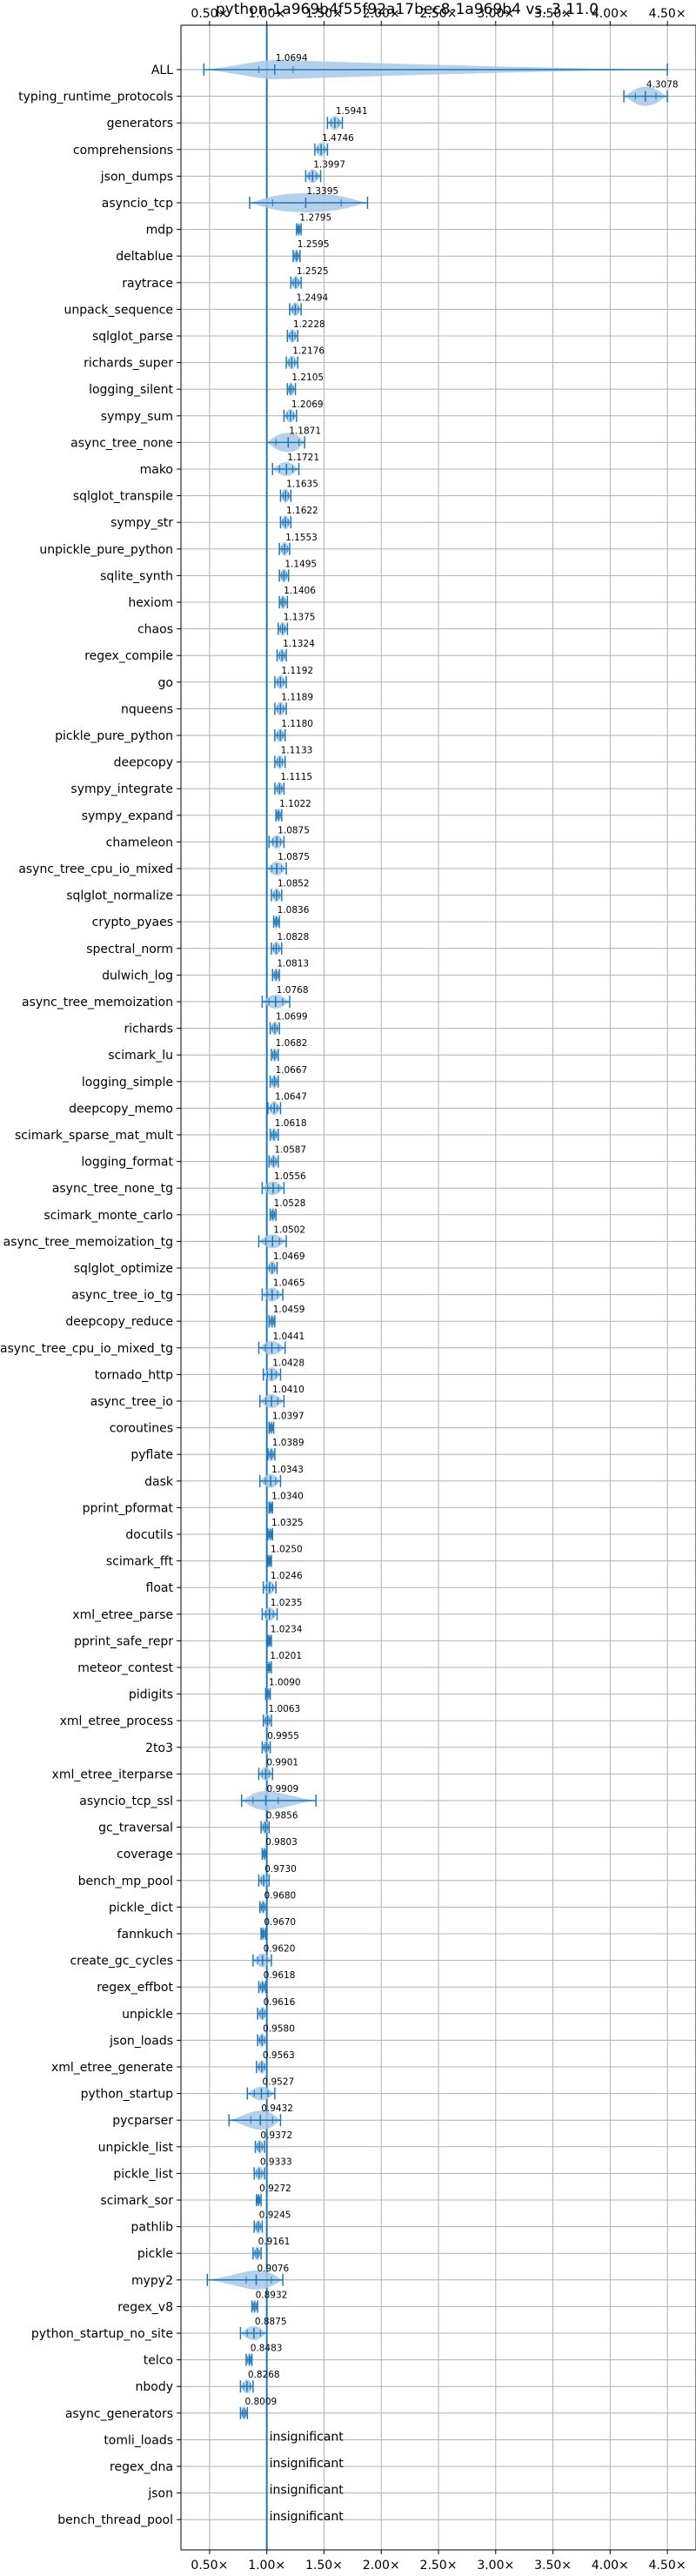 This screenshot has height=2576, width=696. What do you see at coordinates (144, 257) in the screenshot?
I see `benchmark-label: deltablue` at bounding box center [144, 257].